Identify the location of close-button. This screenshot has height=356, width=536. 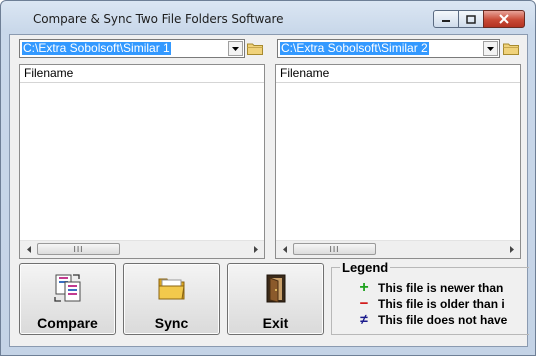
(504, 19).